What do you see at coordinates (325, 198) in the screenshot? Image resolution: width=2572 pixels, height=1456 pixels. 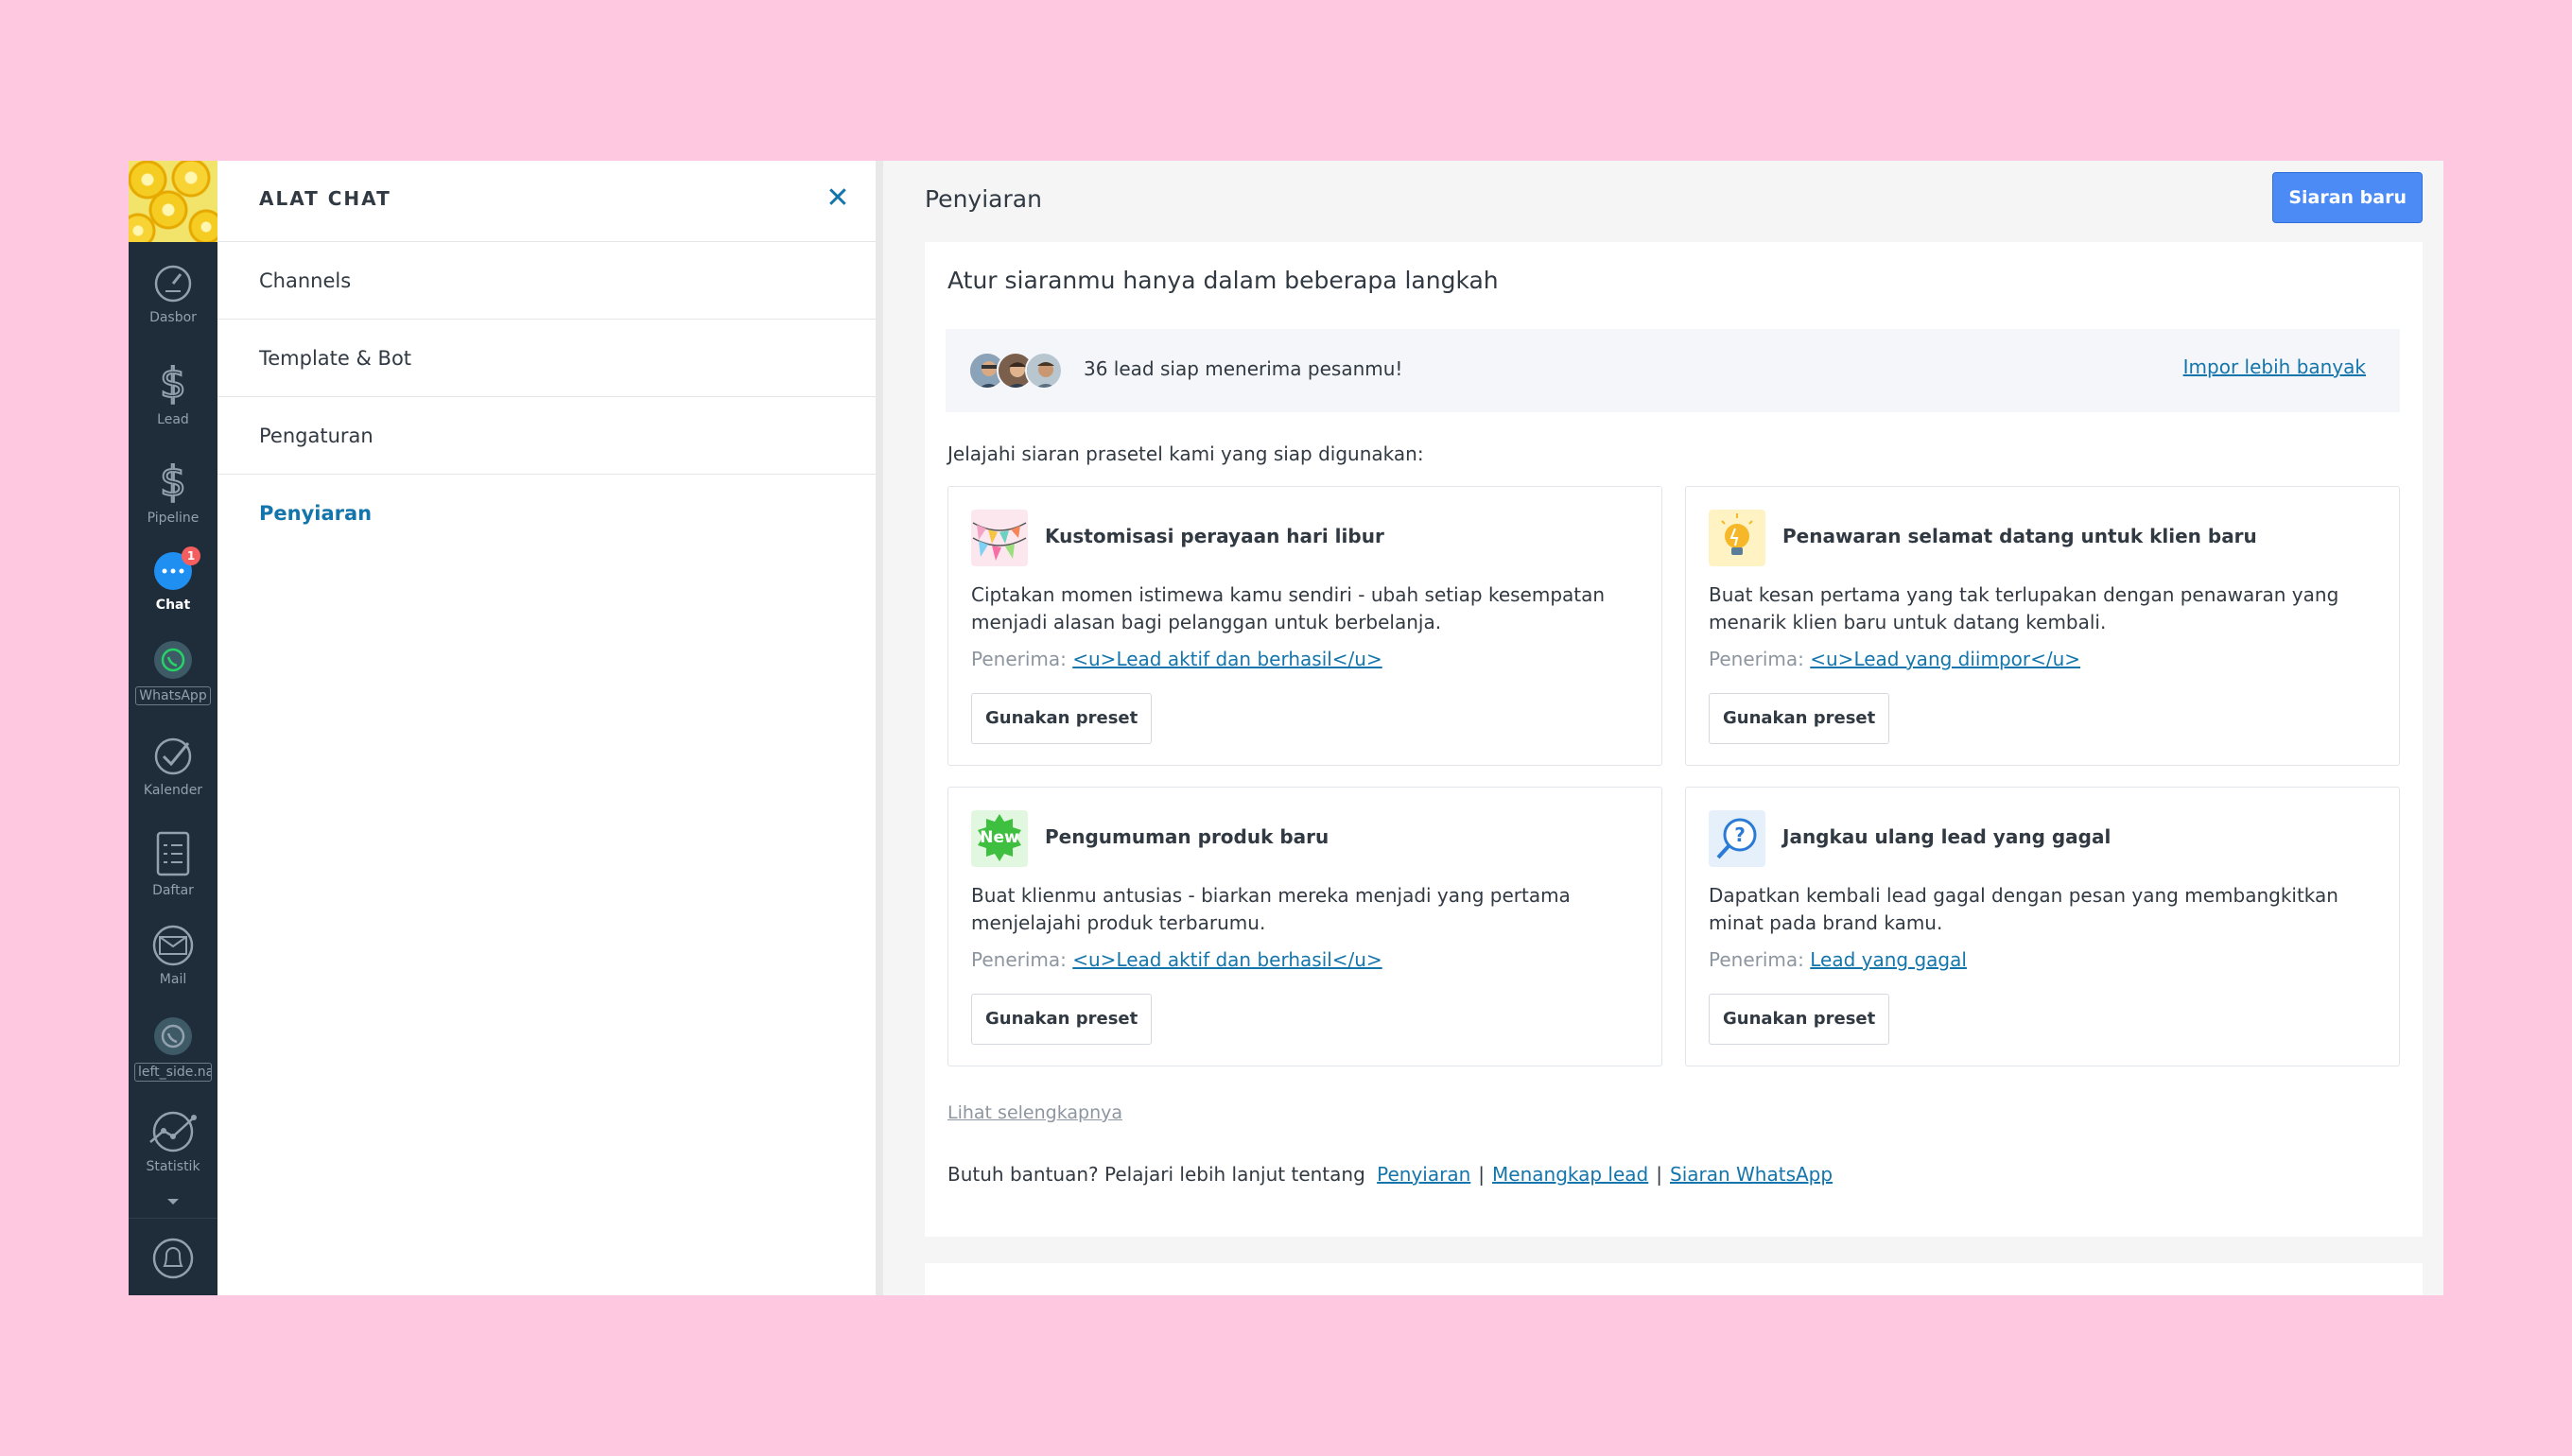 I see `panel-title: ALAT CHAT` at bounding box center [325, 198].